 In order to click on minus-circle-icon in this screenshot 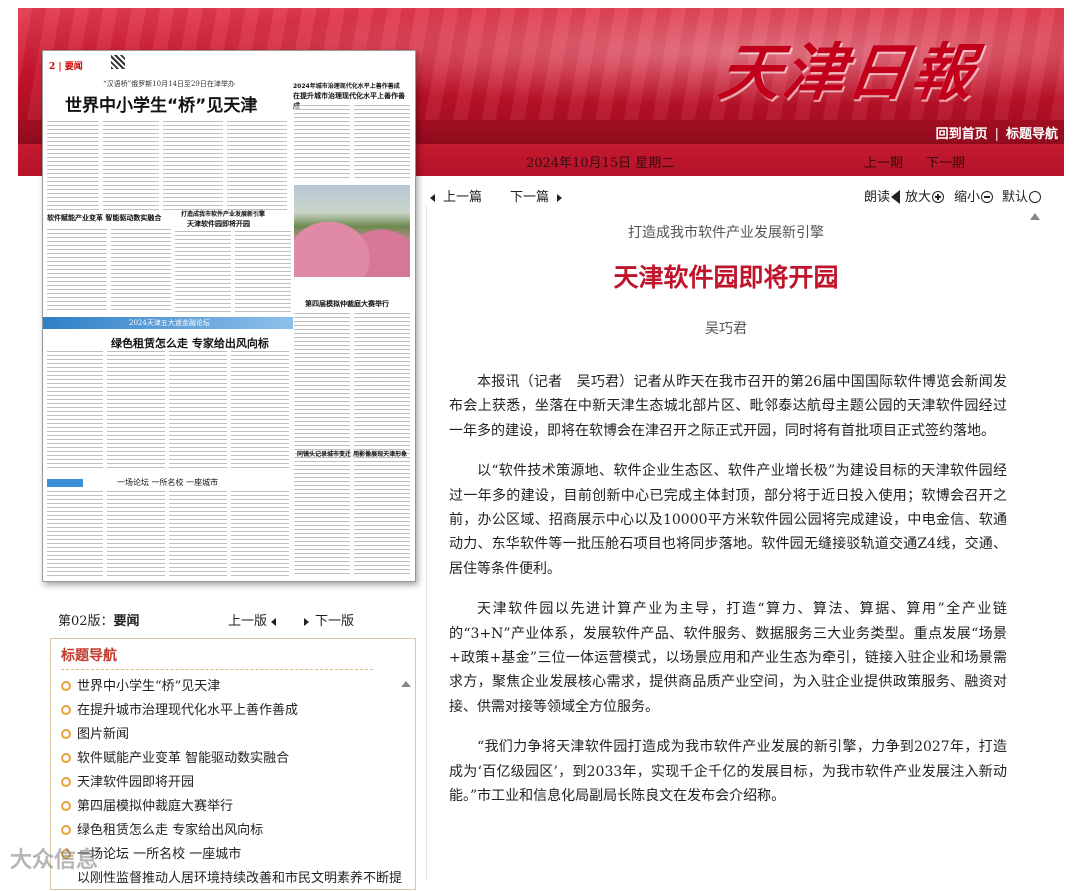, I will do `click(987, 196)`.